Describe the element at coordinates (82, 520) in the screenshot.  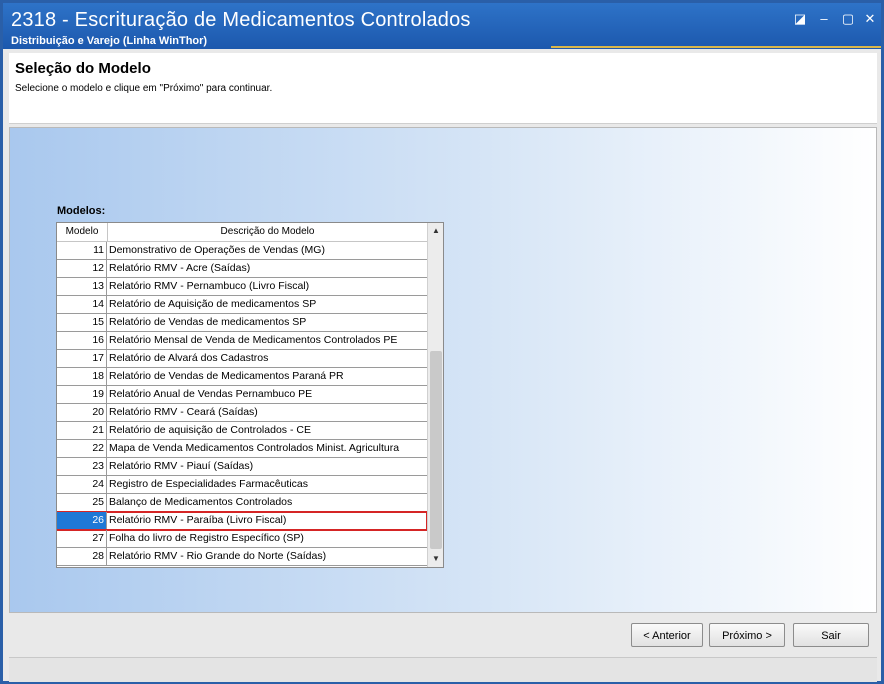
I see `model-number-cell: 26` at that location.